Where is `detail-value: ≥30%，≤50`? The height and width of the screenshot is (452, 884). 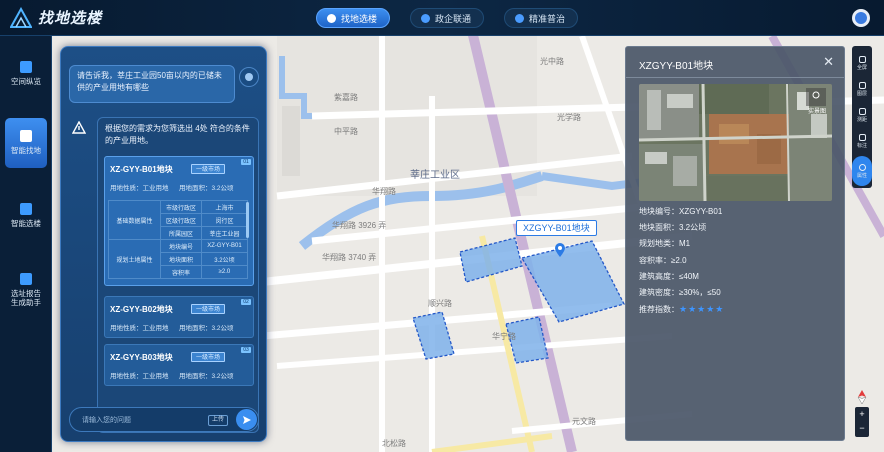
detail-value: ≥30%，≤50 is located at coordinates (700, 292).